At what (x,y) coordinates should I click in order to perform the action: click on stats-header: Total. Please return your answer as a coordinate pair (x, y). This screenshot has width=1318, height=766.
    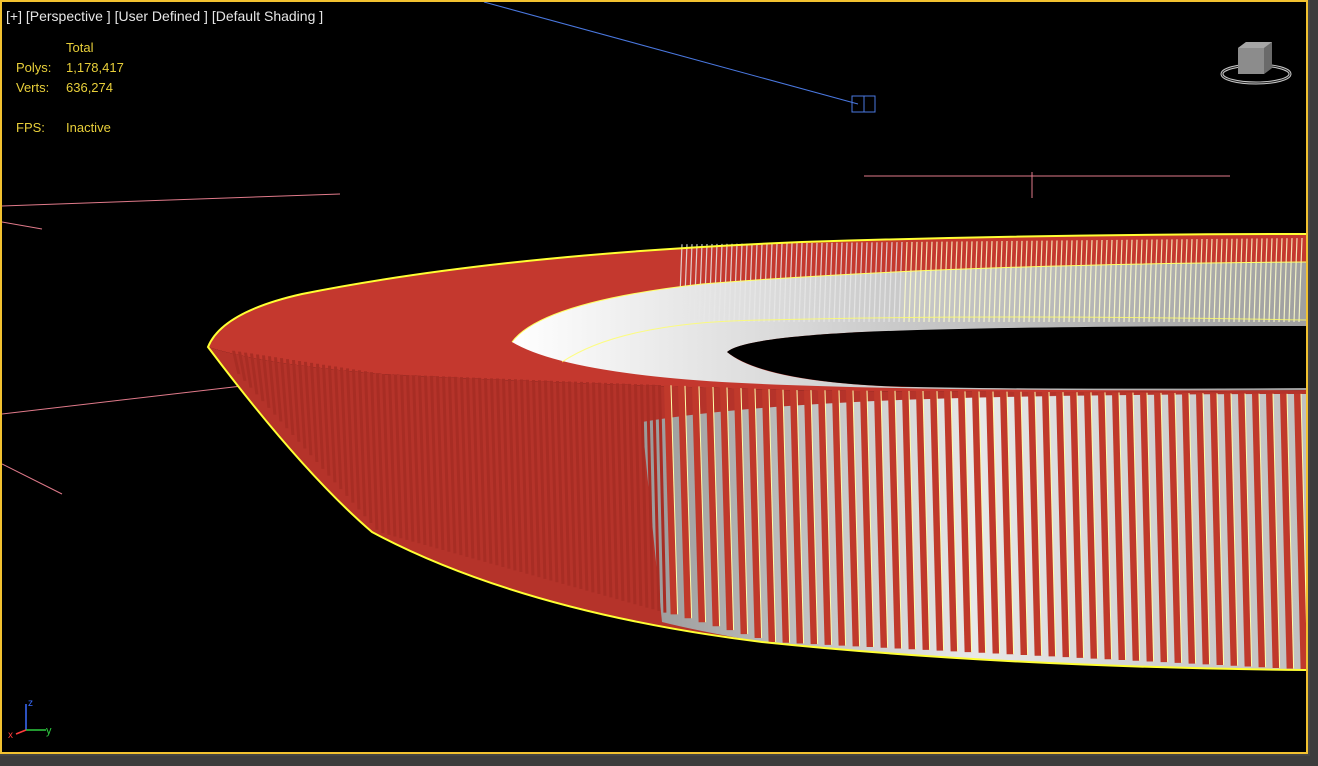
    Looking at the image, I should click on (80, 47).